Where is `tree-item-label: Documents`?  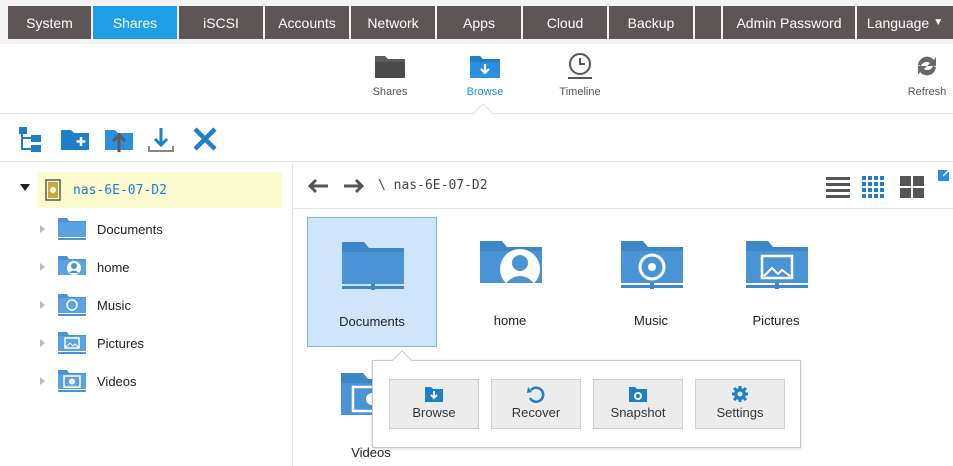 tree-item-label: Documents is located at coordinates (130, 229).